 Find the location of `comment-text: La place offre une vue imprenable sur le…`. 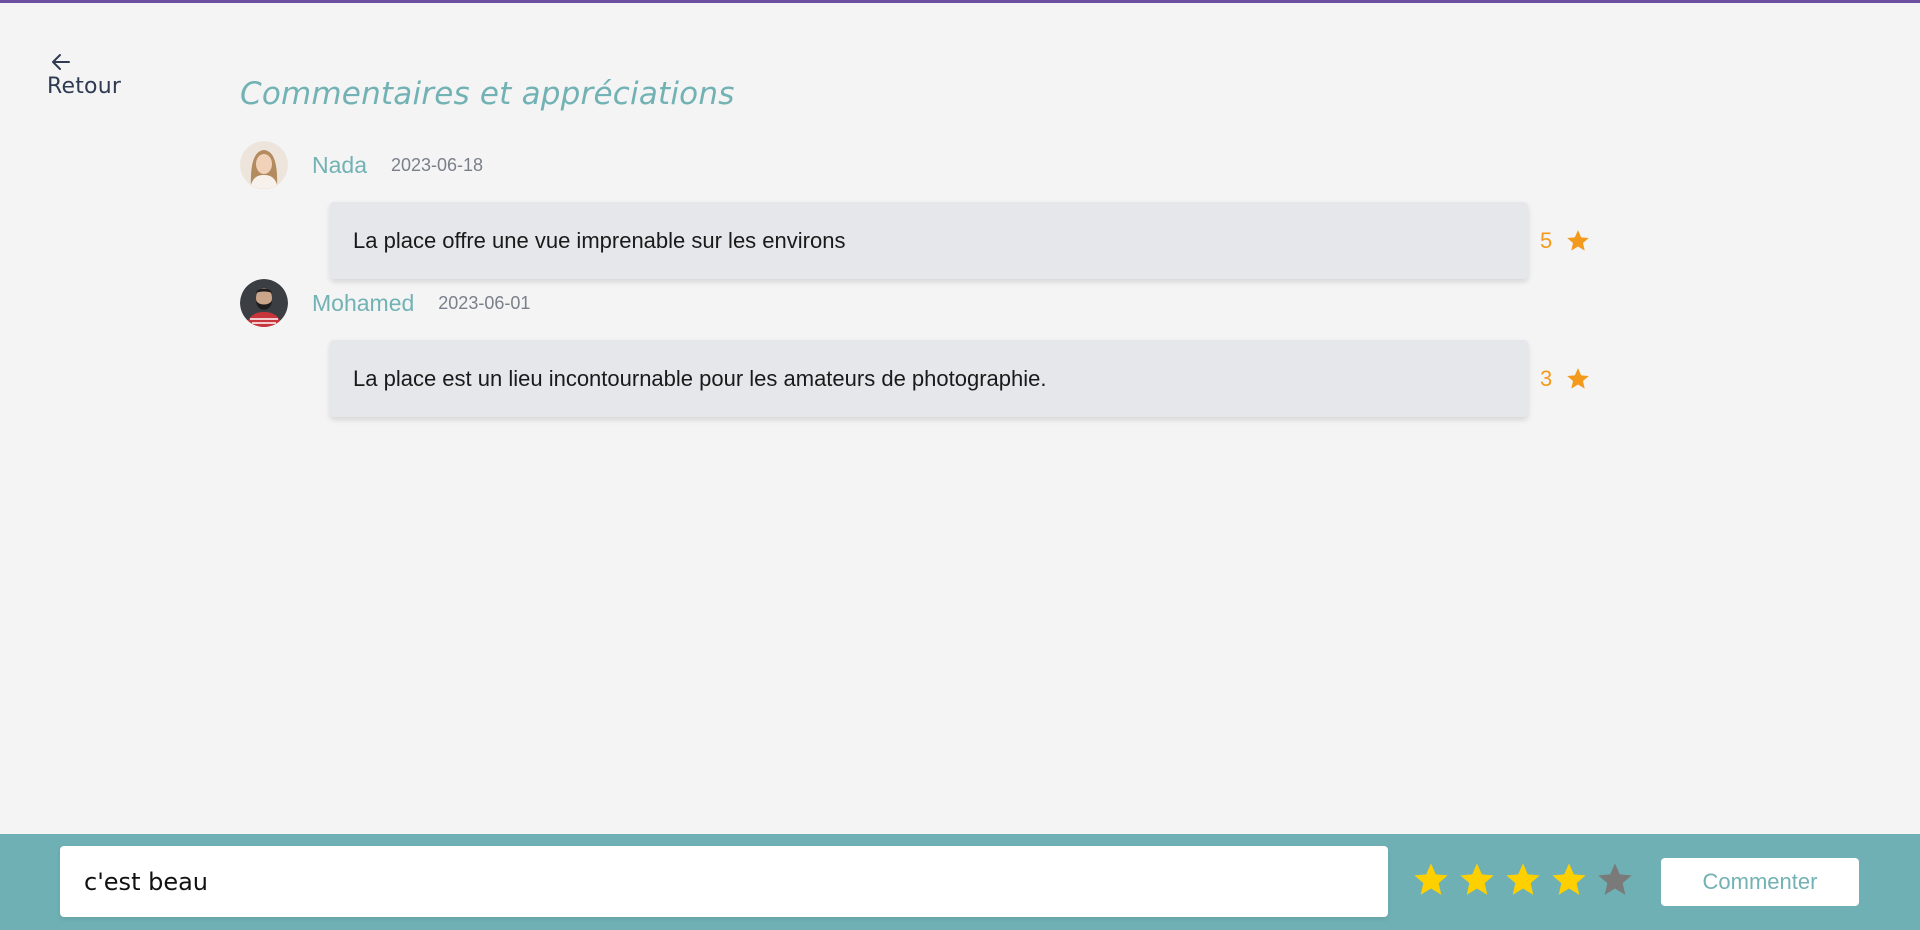

comment-text: La place offre une vue imprenable sur le… is located at coordinates (929, 240).